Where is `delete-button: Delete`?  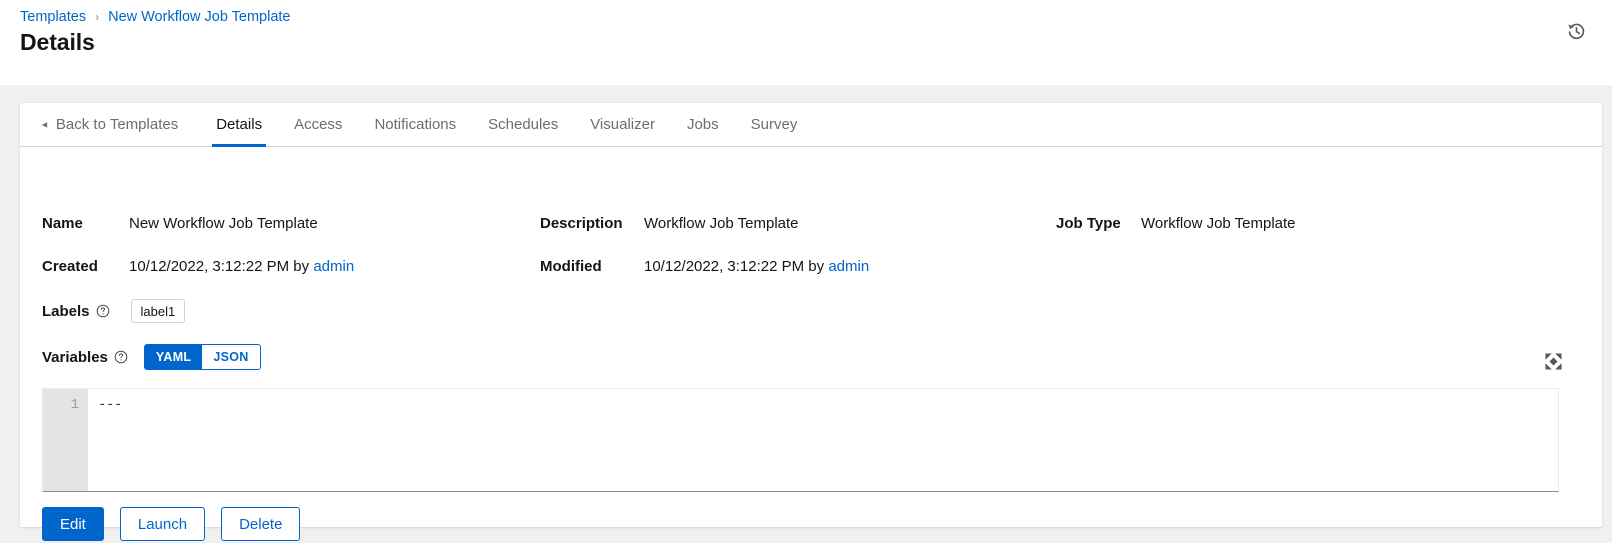
delete-button: Delete is located at coordinates (261, 524).